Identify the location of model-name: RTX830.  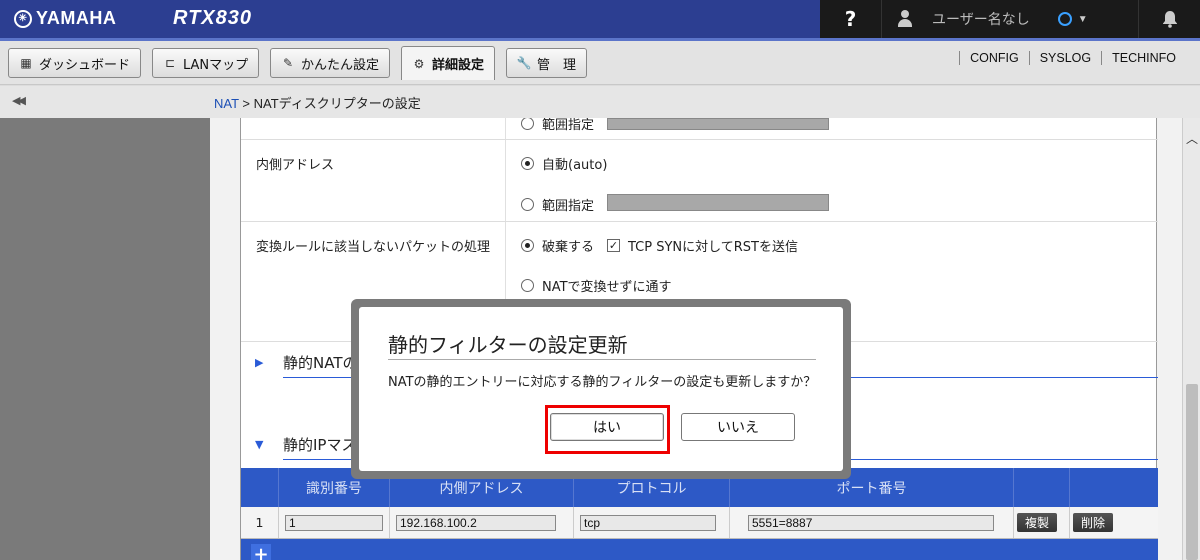
(213, 18).